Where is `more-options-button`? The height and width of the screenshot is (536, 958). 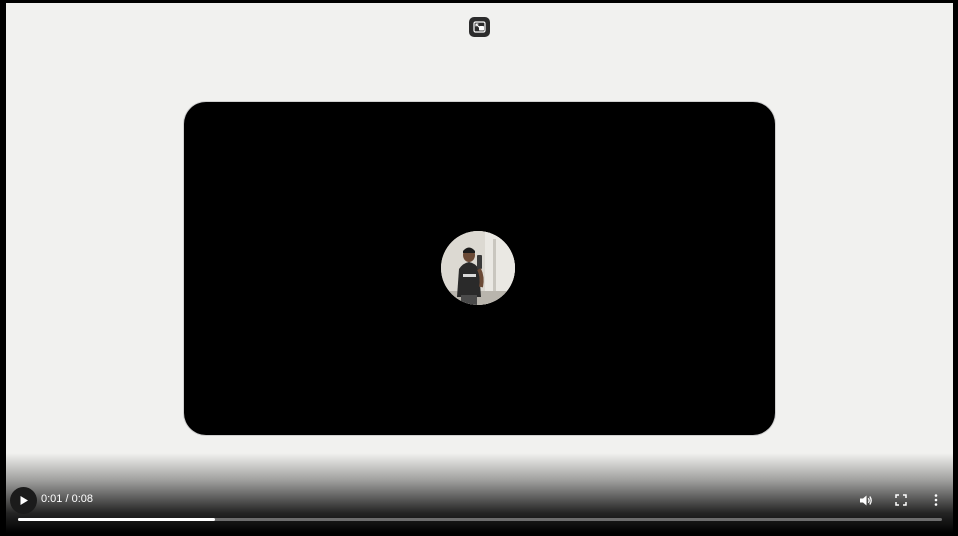 more-options-button is located at coordinates (936, 500).